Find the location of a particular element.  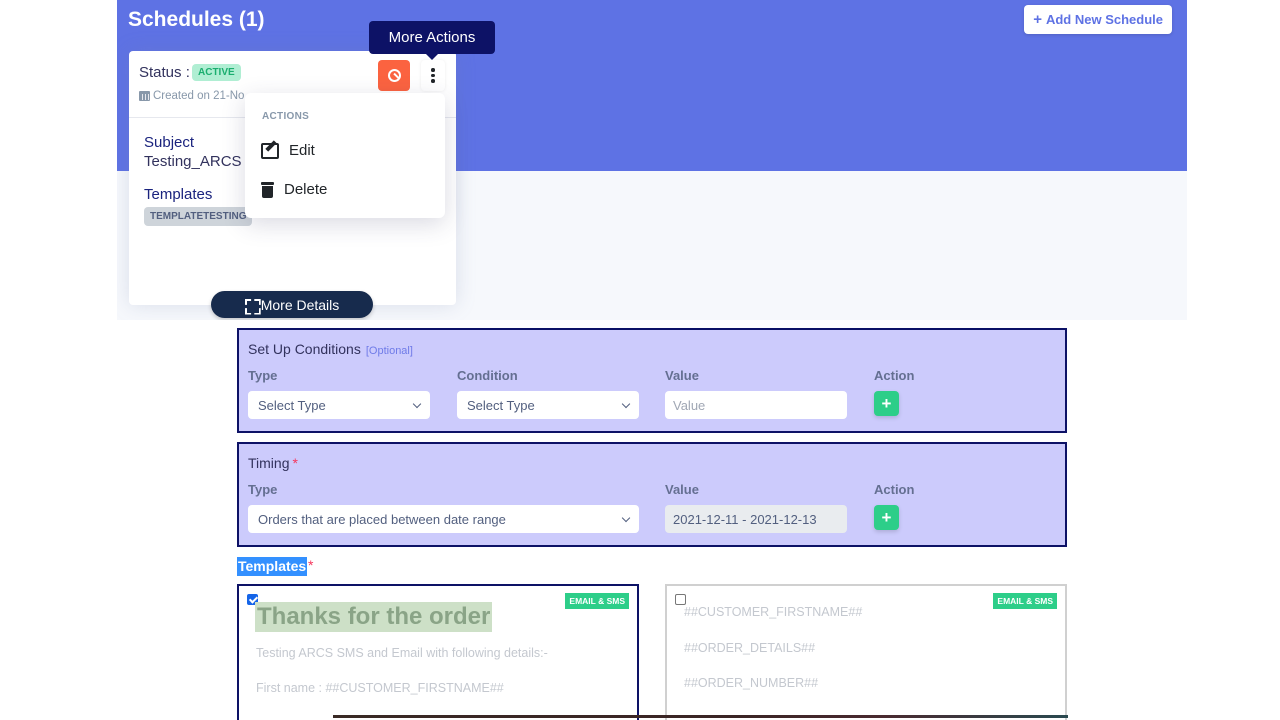

plus-icon: + is located at coordinates (1037, 19).